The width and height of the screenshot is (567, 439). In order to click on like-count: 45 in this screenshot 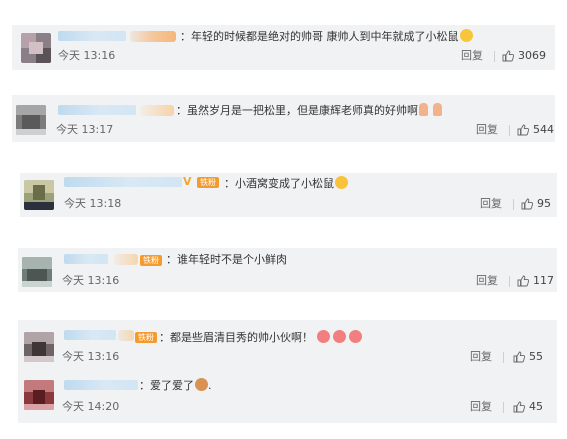, I will do `click(536, 406)`.